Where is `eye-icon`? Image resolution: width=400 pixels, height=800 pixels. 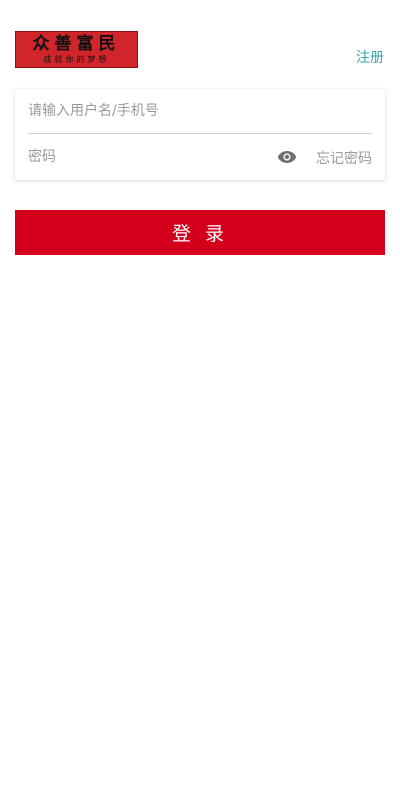 eye-icon is located at coordinates (287, 156).